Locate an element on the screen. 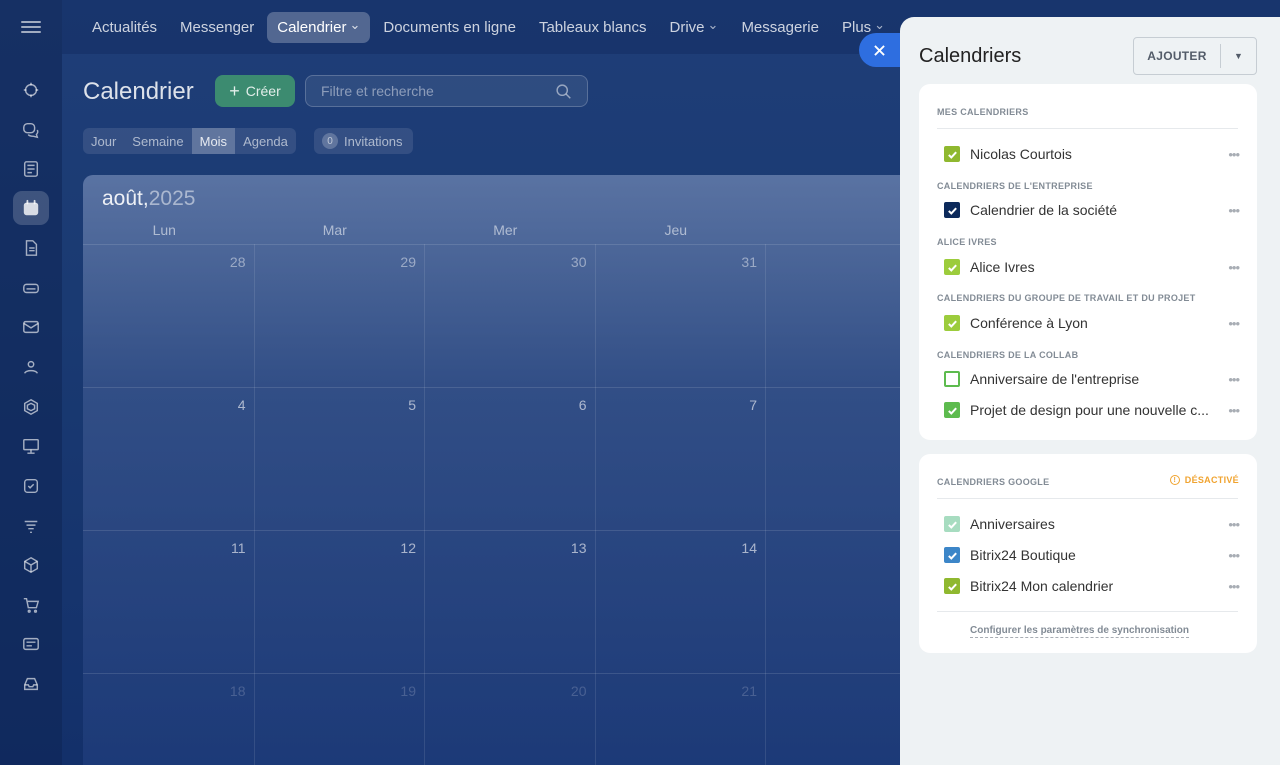 The image size is (1280, 765). section-label: CALENDRIERS DE L'ENTREPRISE is located at coordinates (1015, 186).